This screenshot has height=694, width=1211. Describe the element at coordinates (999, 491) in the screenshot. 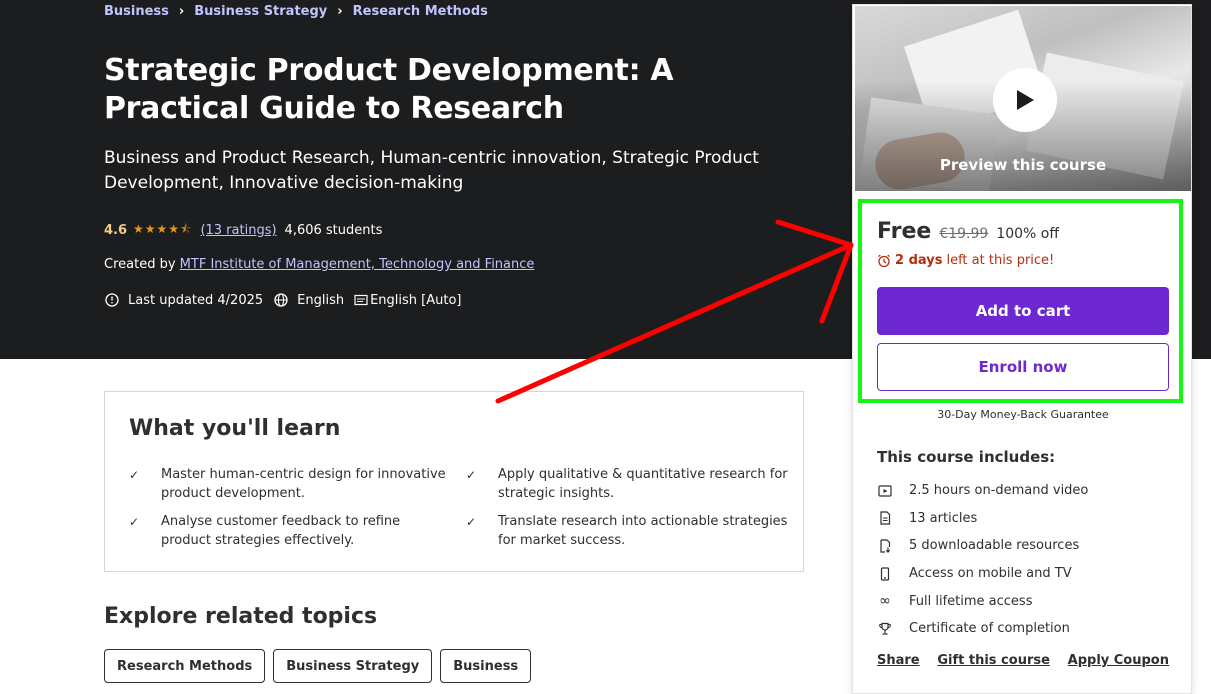

I see `includes-text: 2.5 hours on-demand video` at that location.